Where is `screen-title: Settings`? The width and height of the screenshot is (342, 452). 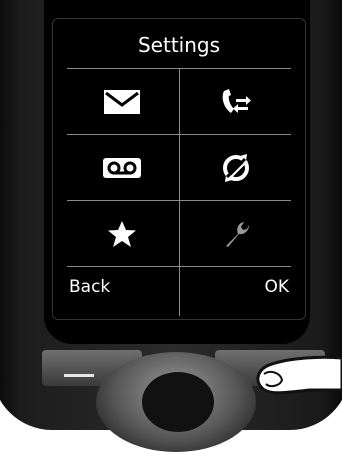 screen-title: Settings is located at coordinates (179, 45).